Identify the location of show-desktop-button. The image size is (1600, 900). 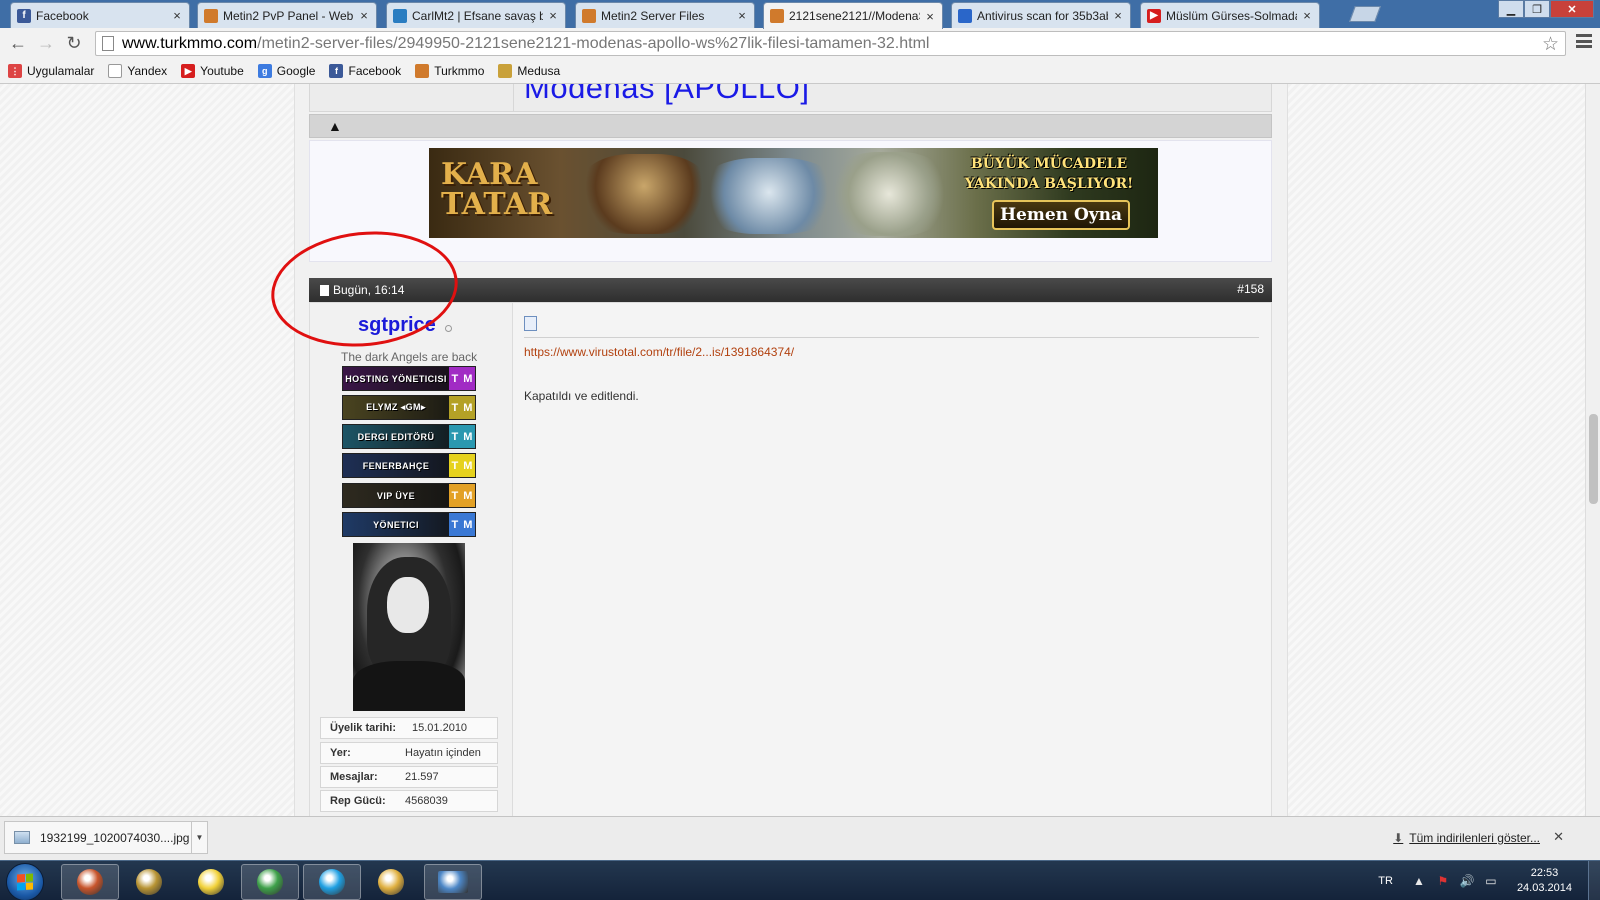
(1594, 880).